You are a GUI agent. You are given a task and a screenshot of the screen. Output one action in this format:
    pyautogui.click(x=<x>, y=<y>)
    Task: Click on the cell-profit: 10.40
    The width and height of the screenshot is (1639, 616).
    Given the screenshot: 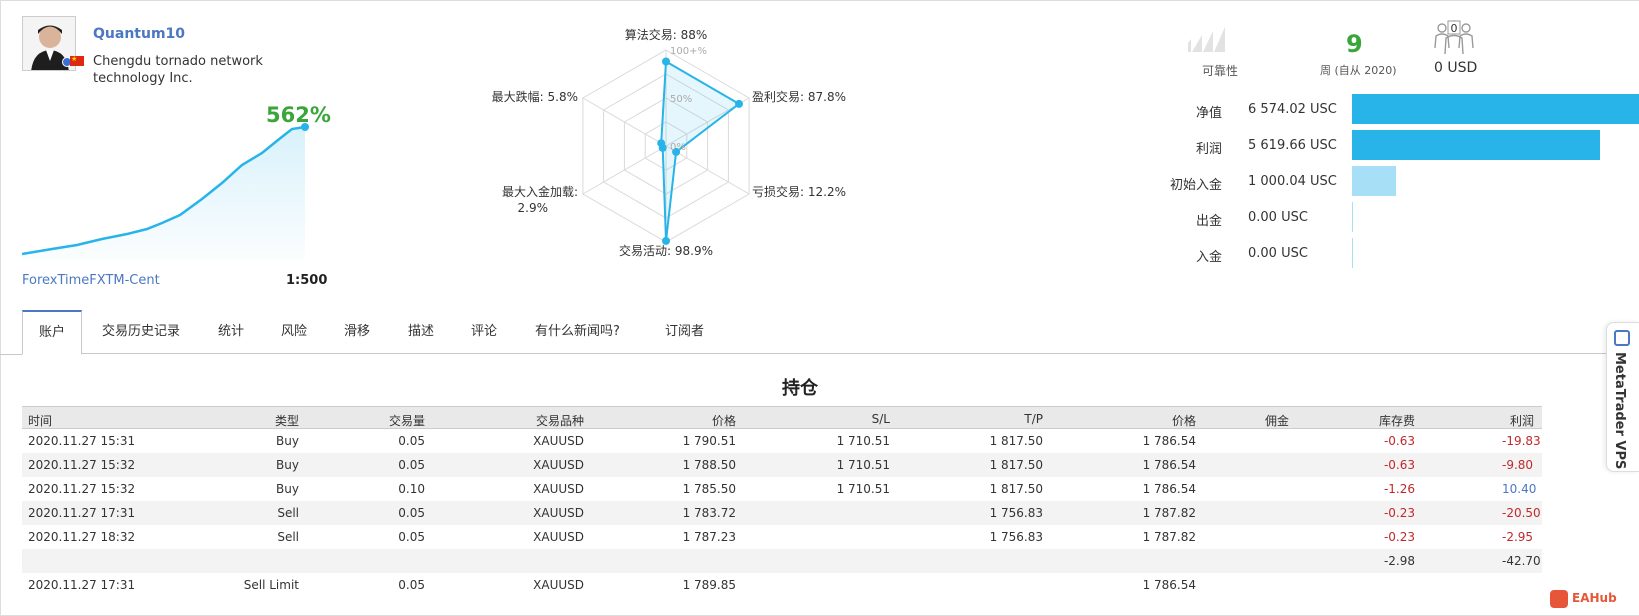 What is the action you would take?
    pyautogui.click(x=1519, y=489)
    